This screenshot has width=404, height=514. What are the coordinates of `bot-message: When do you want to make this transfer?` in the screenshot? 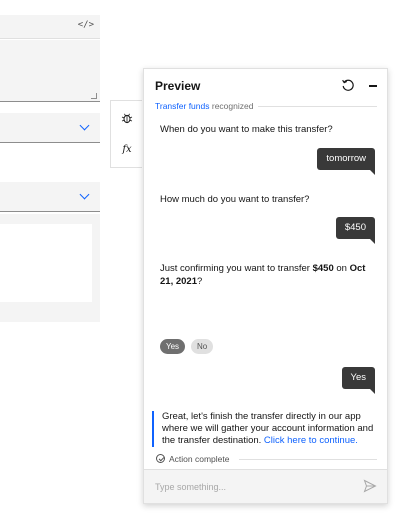 It's located at (246, 129).